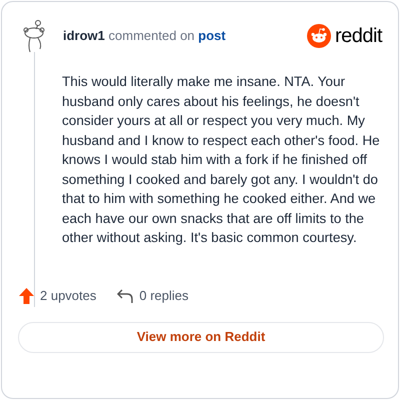  What do you see at coordinates (84, 35) in the screenshot?
I see `author-name: idrow1` at bounding box center [84, 35].